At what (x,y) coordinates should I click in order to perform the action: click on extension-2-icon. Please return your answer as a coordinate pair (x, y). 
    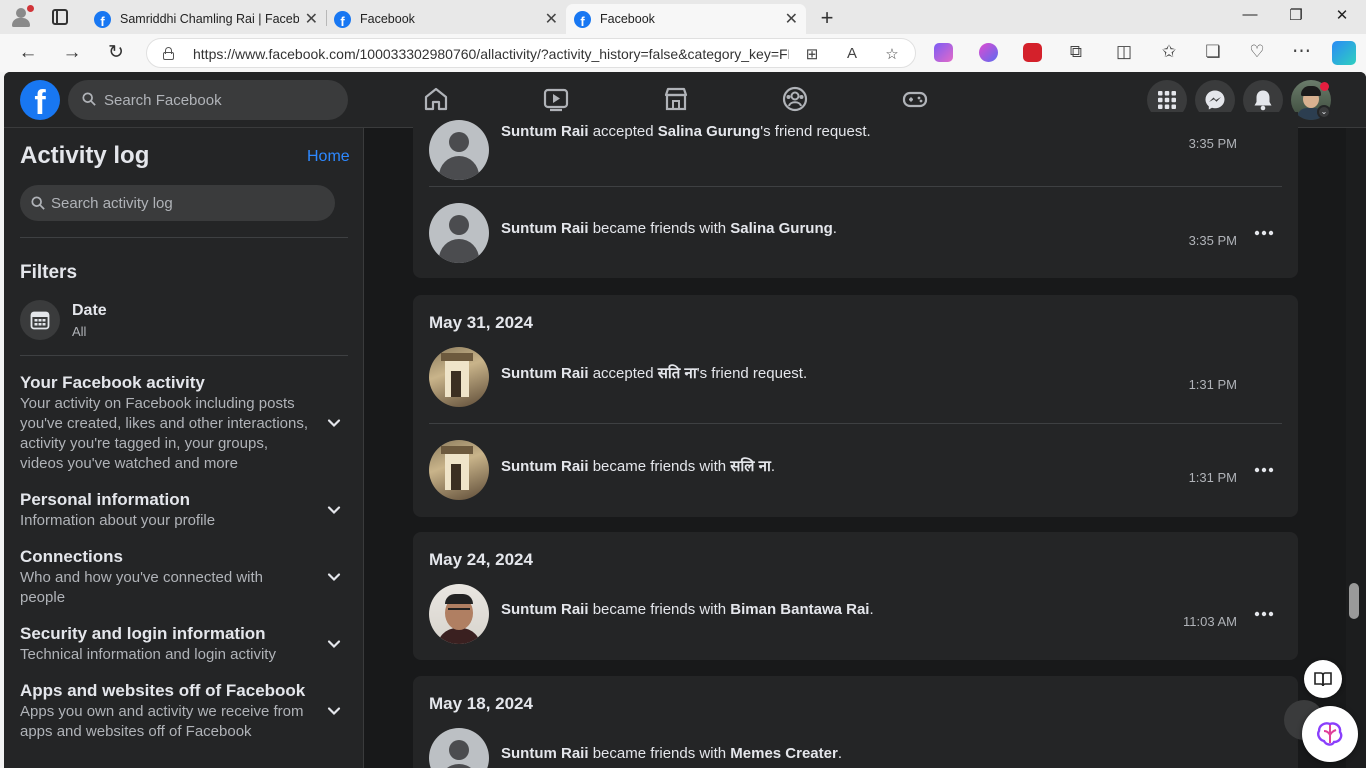
    Looking at the image, I should click on (988, 52).